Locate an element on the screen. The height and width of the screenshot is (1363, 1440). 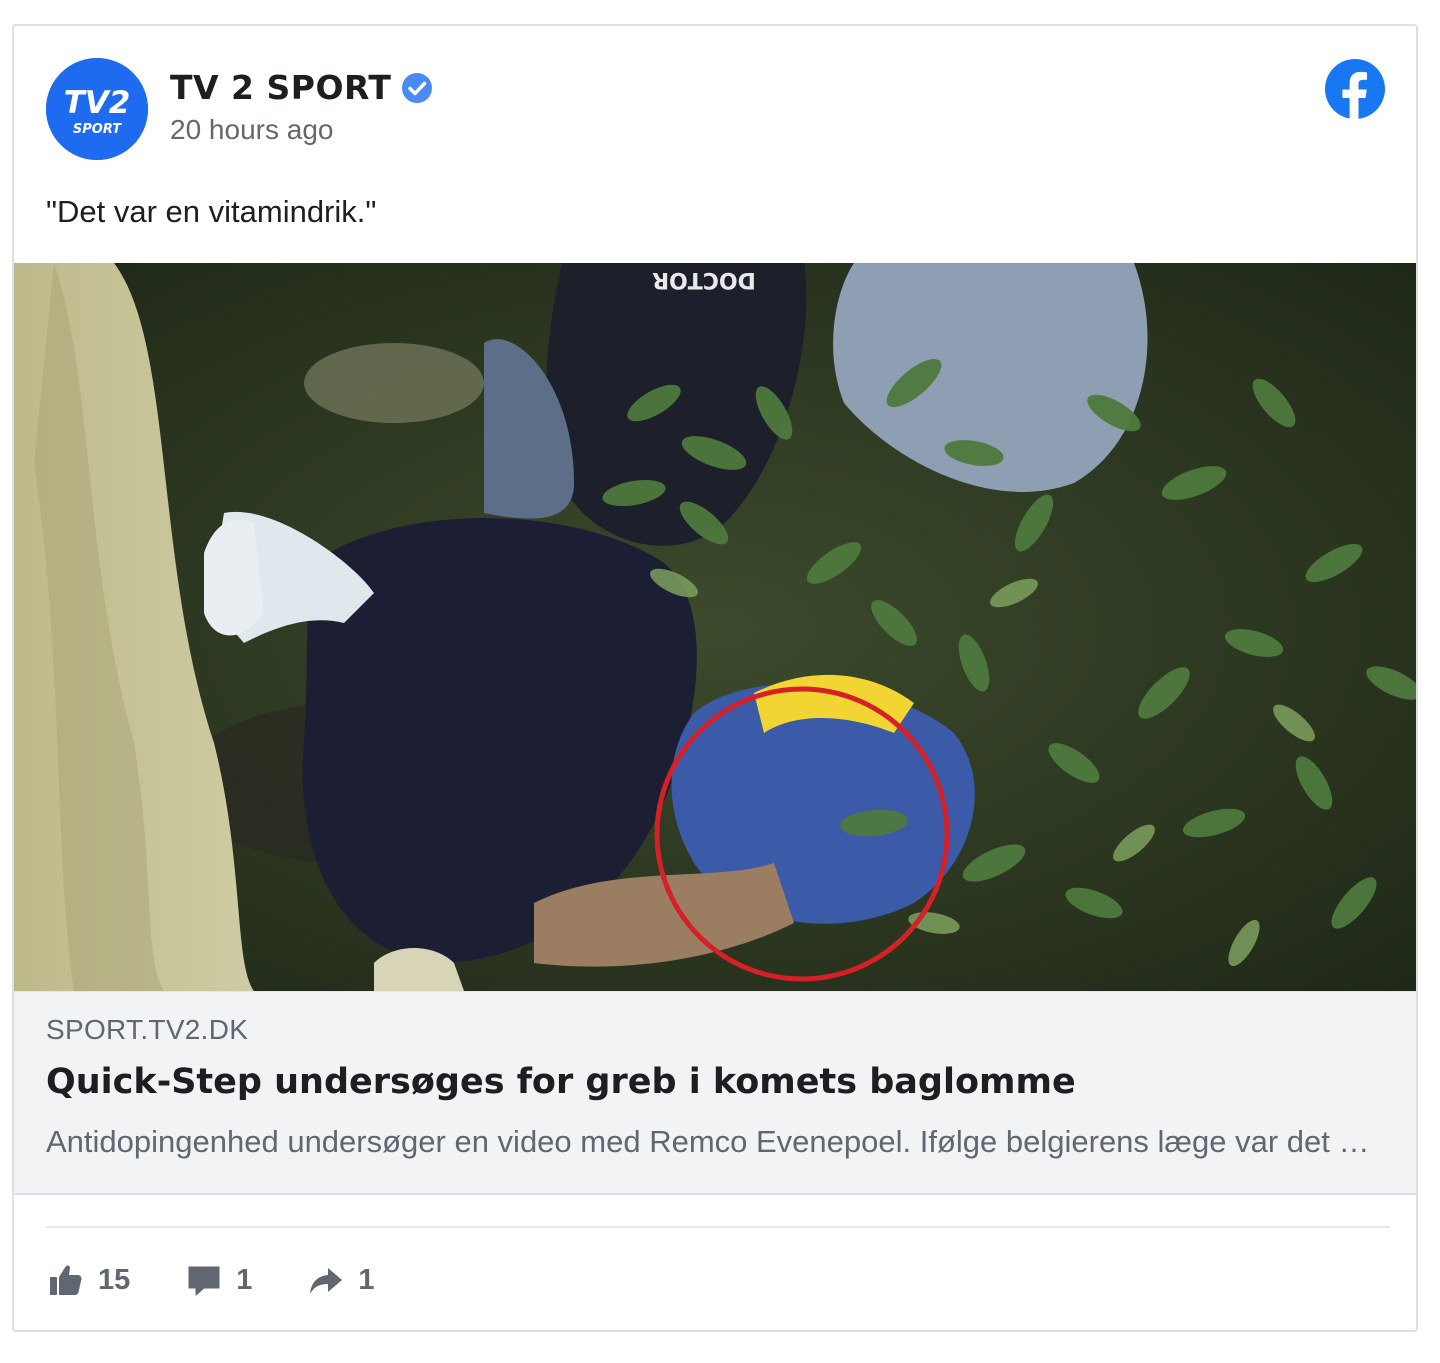
page-name-text: TV 2 SPORT is located at coordinates (280, 87).